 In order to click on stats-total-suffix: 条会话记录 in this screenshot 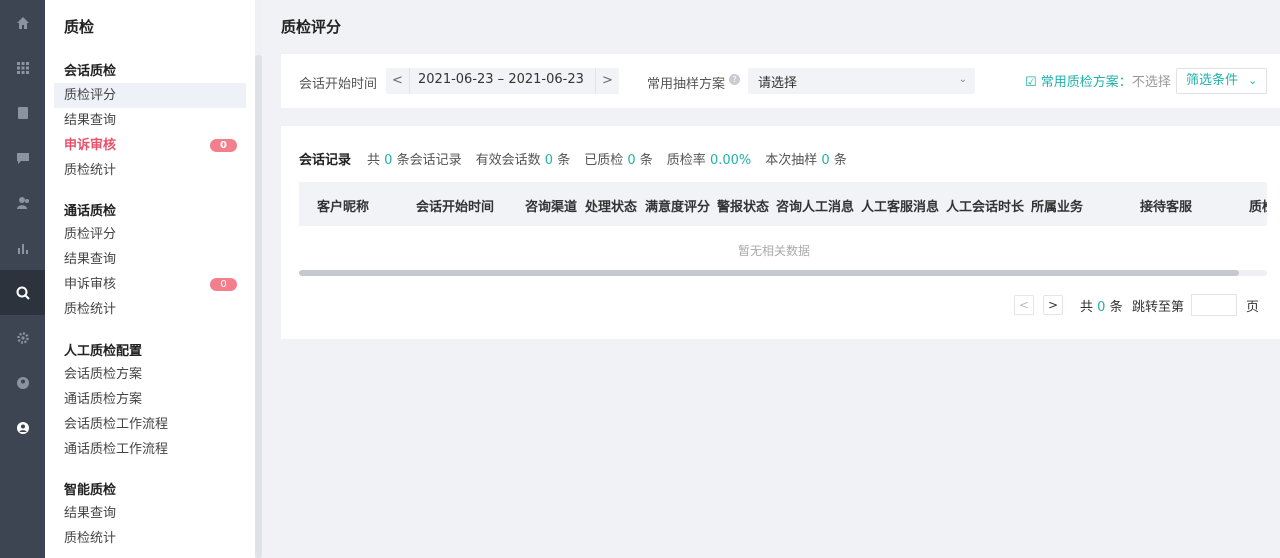, I will do `click(429, 160)`.